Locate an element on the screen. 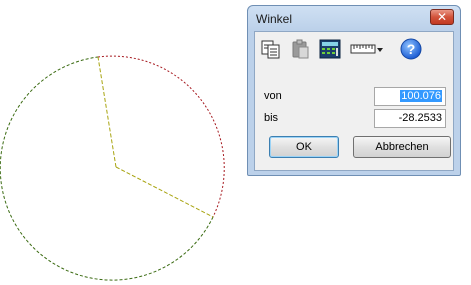 This screenshot has height=285, width=471. bis-value: -28.2533 is located at coordinates (420, 118).